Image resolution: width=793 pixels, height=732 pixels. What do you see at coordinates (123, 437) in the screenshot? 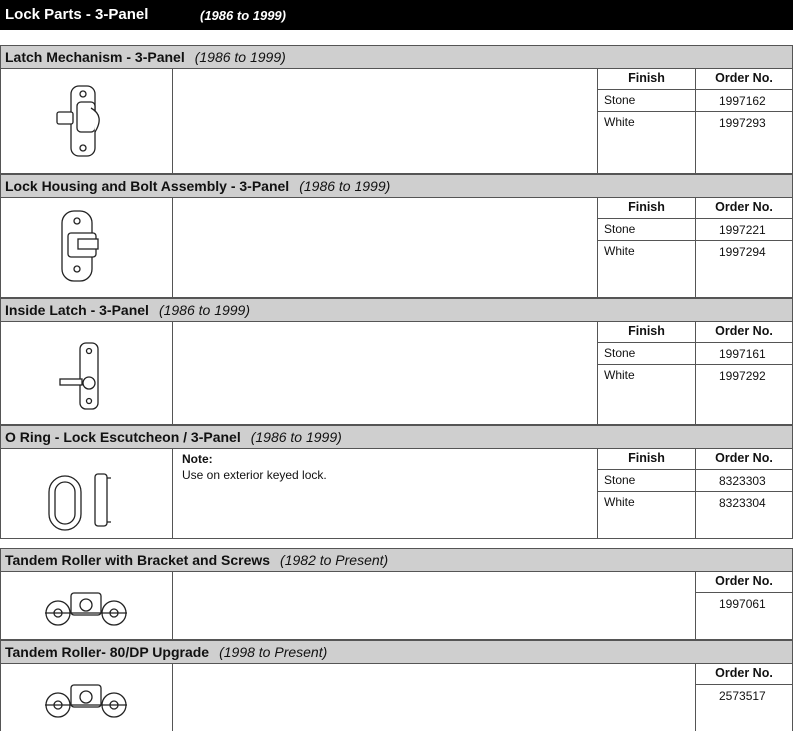
I see `section-title: O Ring - Lock Escutcheon / 3-Panel` at bounding box center [123, 437].